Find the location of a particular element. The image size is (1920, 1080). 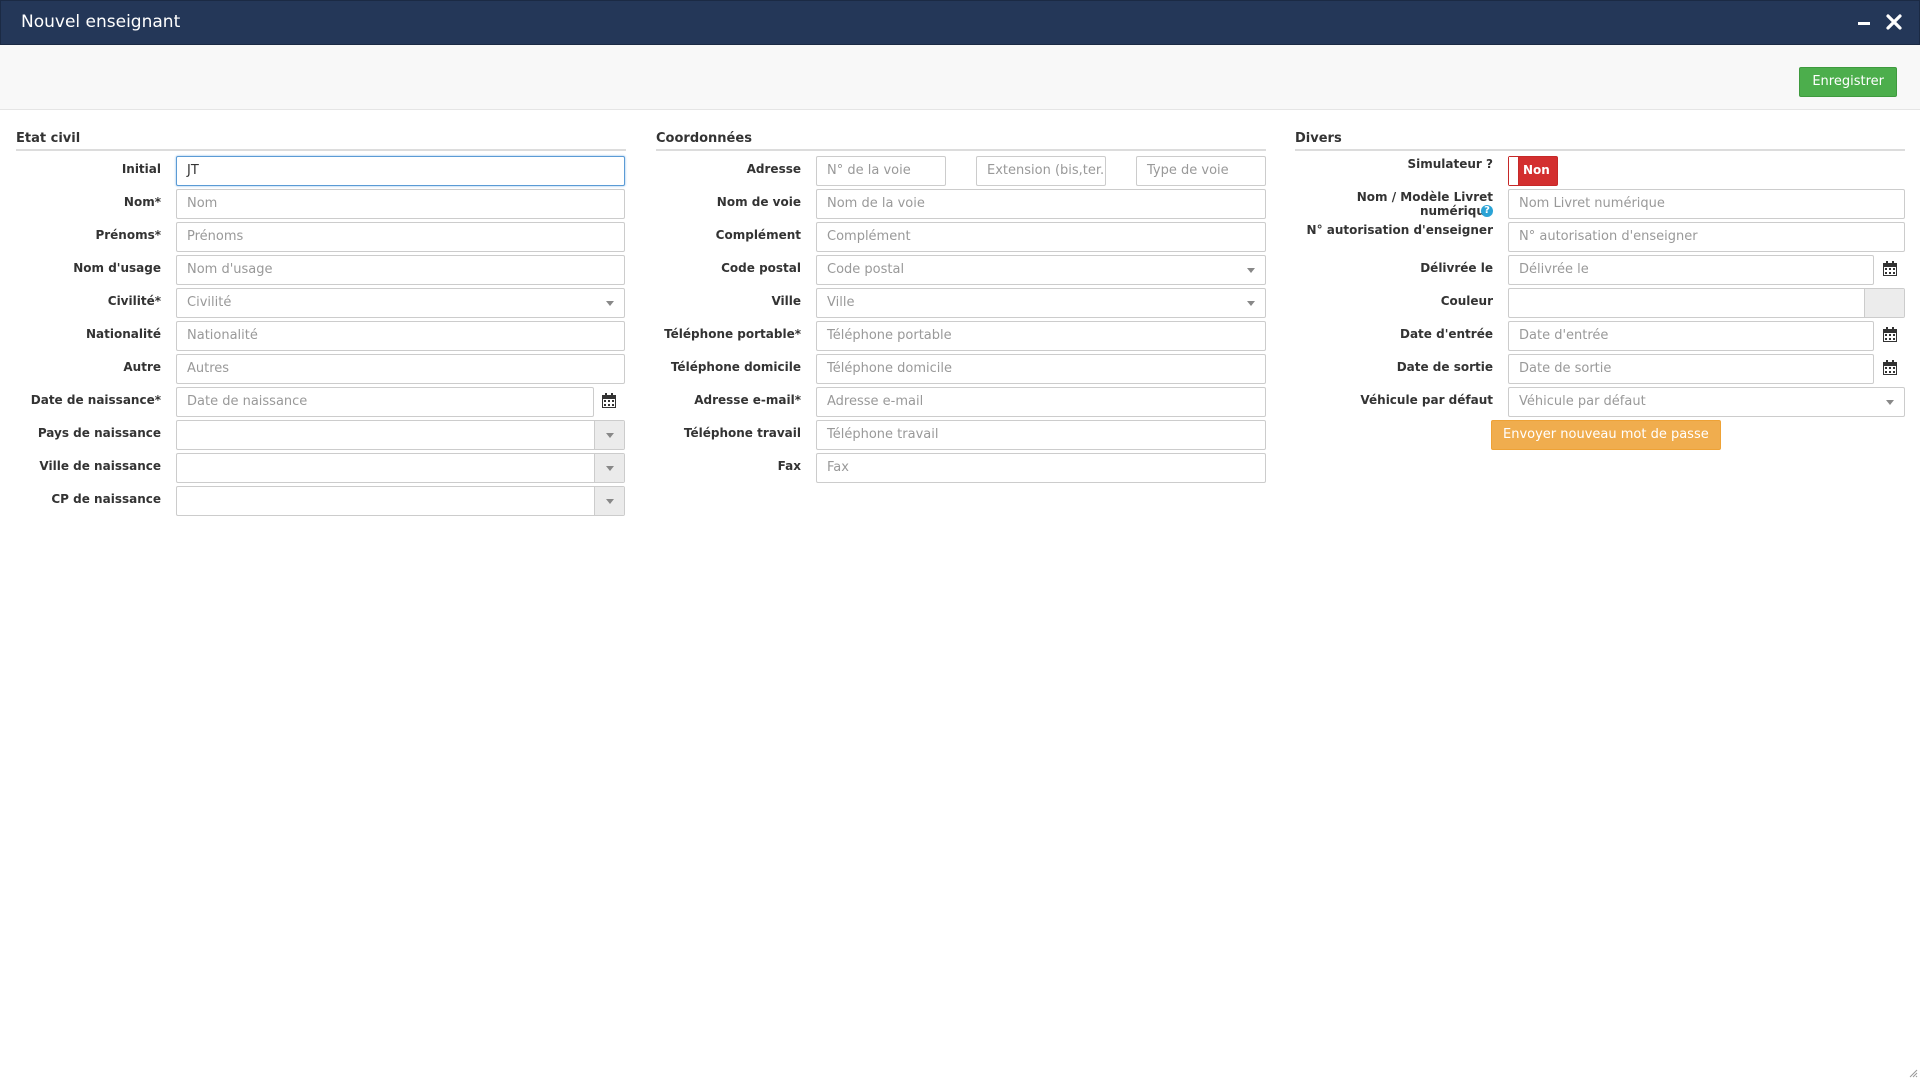

prenoms-input: Prénoms is located at coordinates (400, 237).